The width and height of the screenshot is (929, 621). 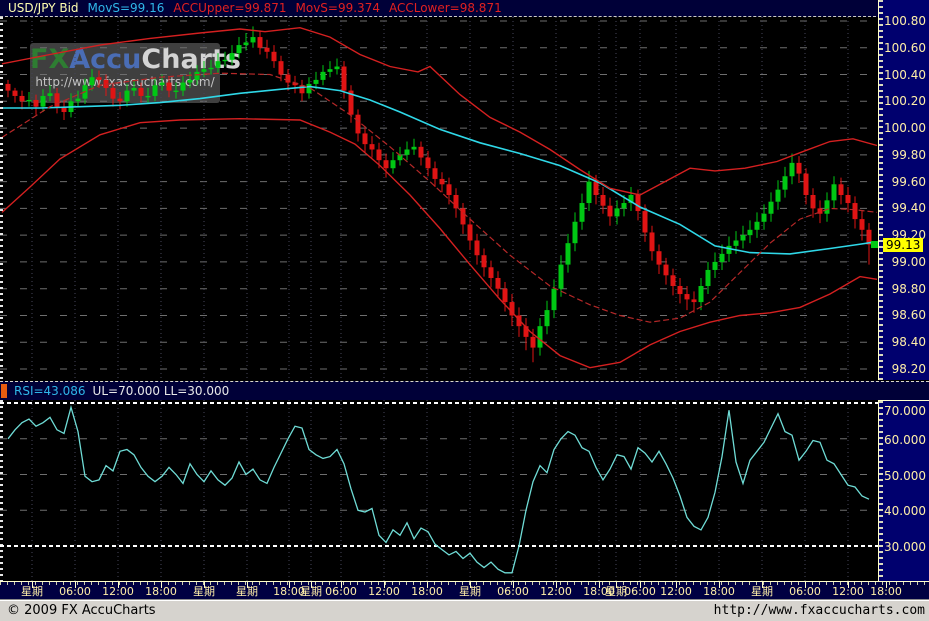 I want to click on rsi-axis-label: 30.000, so click(x=905, y=547).